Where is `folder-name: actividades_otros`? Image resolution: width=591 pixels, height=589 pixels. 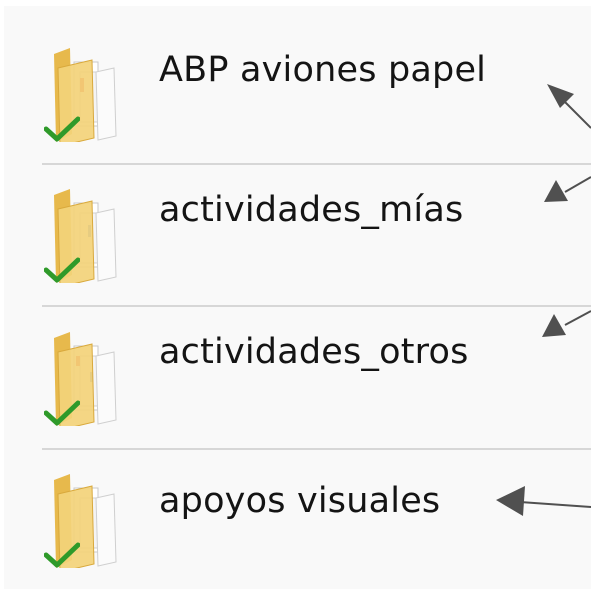 folder-name: actividades_otros is located at coordinates (314, 352).